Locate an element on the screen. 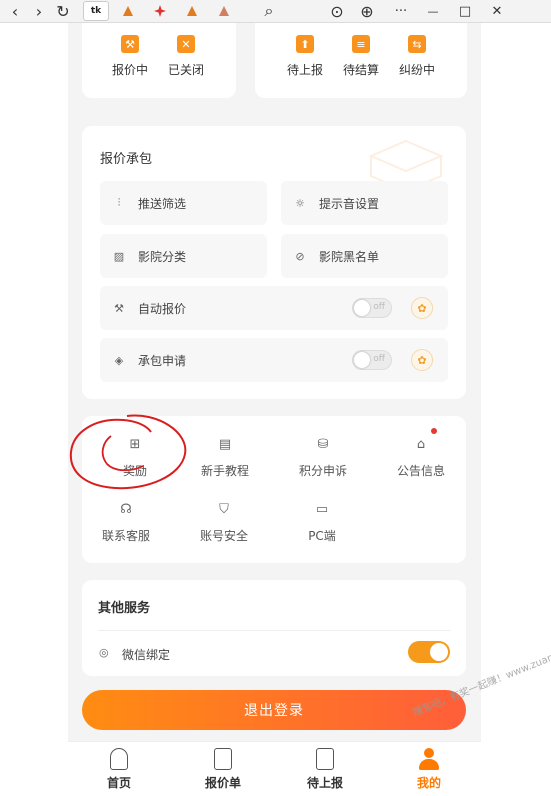  hammer-icon: ⚒ is located at coordinates (119, 308).